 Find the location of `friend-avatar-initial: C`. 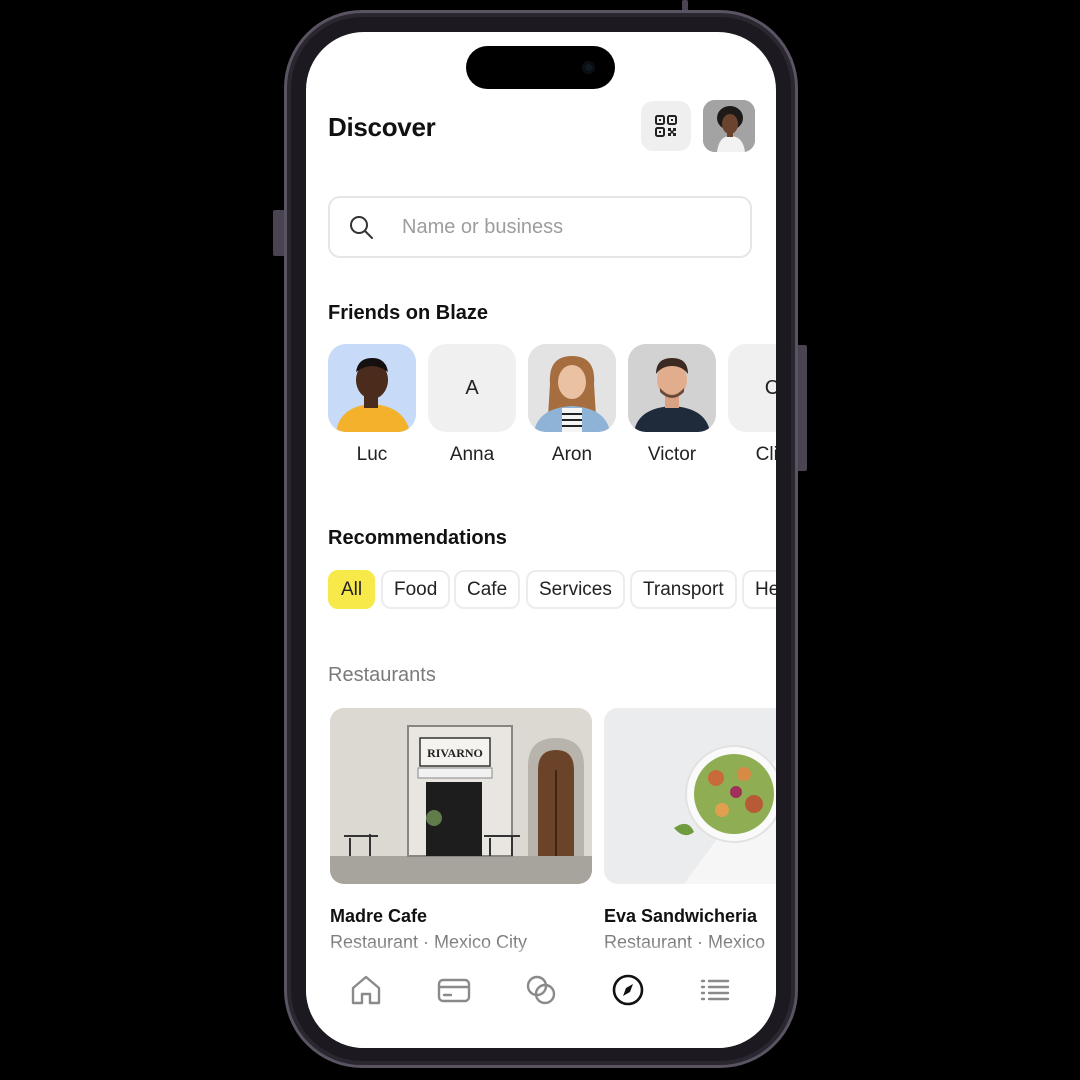

friend-avatar-initial: C is located at coordinates (752, 388).